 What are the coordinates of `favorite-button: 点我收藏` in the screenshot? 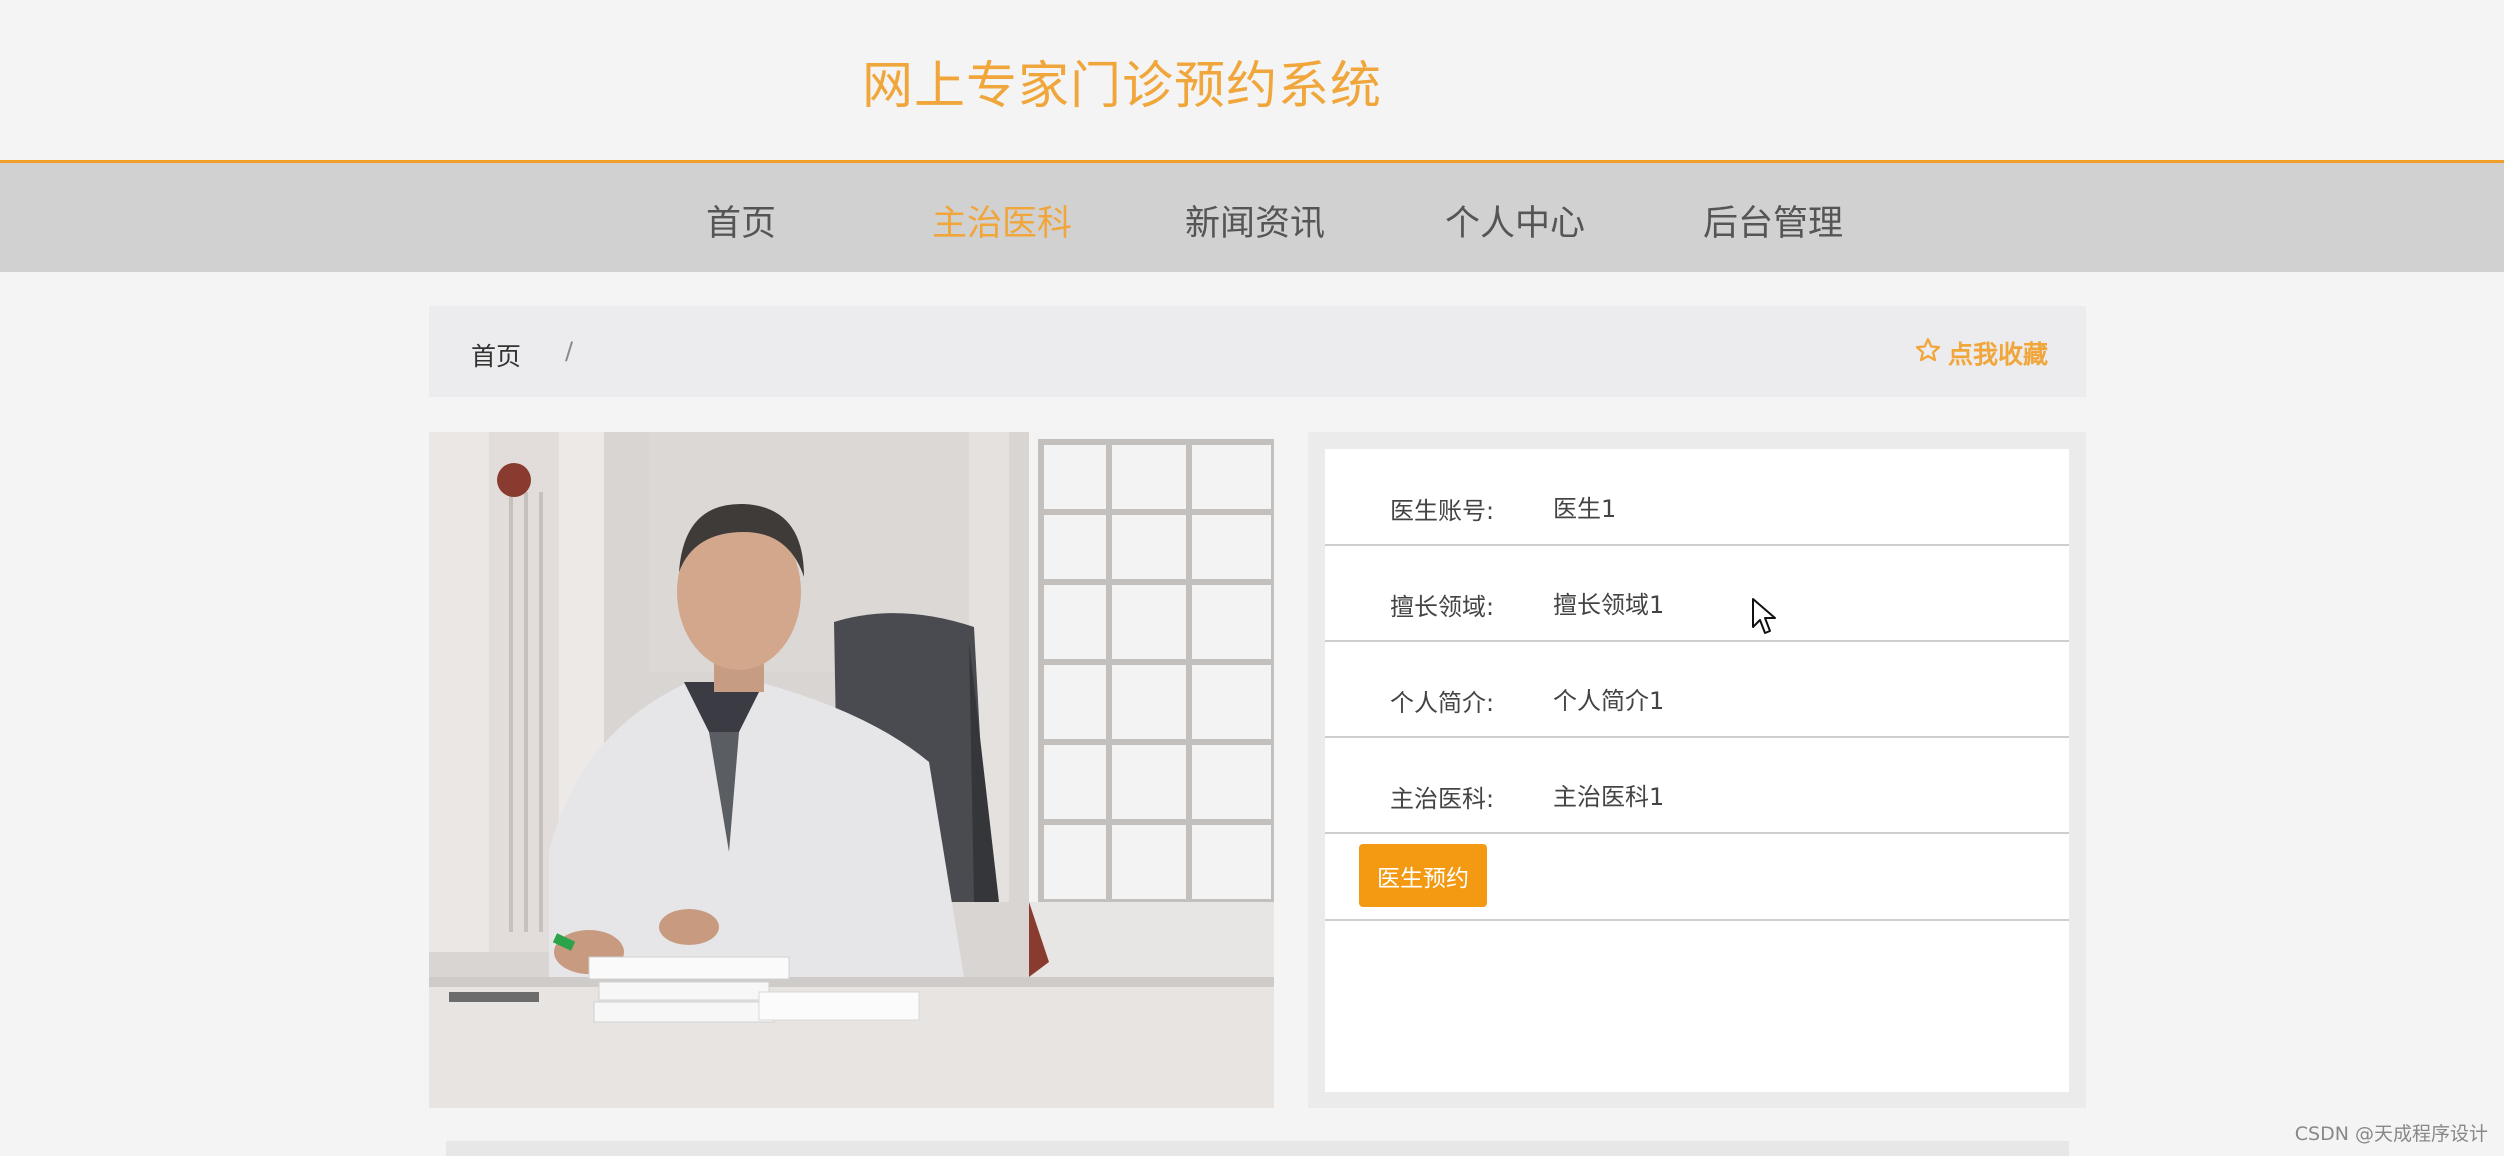 It's located at (1981, 353).